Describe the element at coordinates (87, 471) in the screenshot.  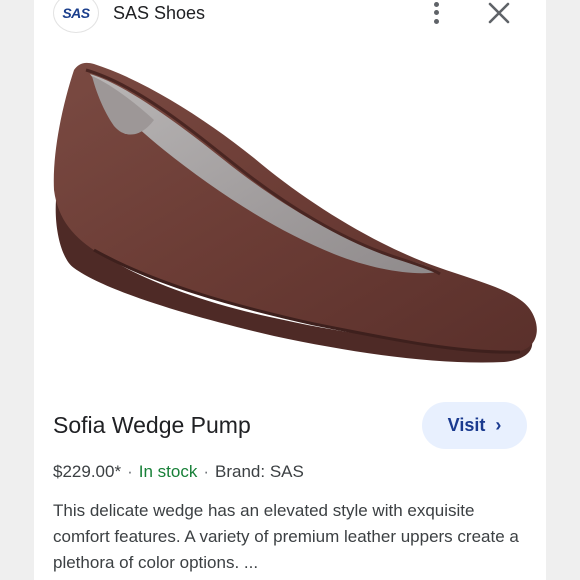
I see `product-price: $229.00*` at that location.